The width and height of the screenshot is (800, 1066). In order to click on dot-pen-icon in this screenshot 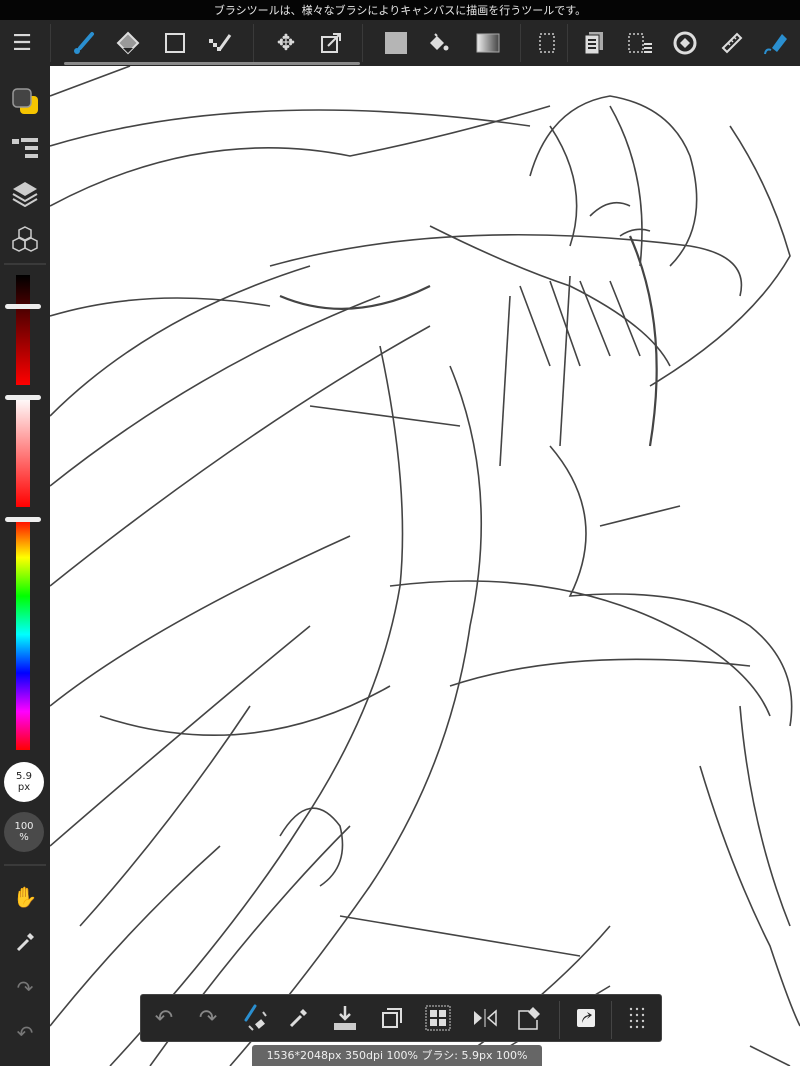, I will do `click(220, 42)`.